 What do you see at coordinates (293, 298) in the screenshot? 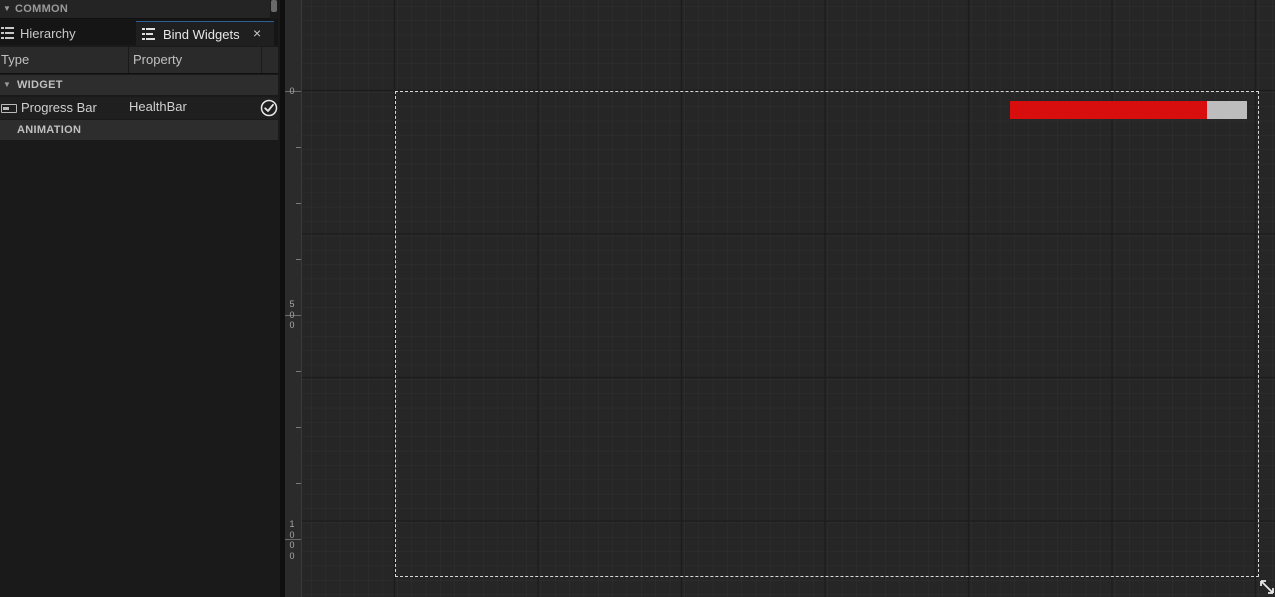
I see `vertical-ruler: 0 500 1000` at bounding box center [293, 298].